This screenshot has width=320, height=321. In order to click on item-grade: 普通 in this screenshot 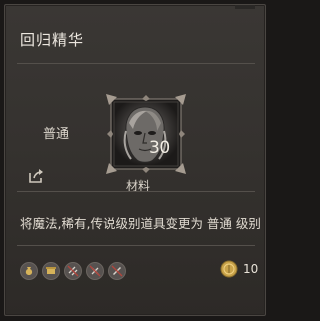, I will do `click(56, 134)`.